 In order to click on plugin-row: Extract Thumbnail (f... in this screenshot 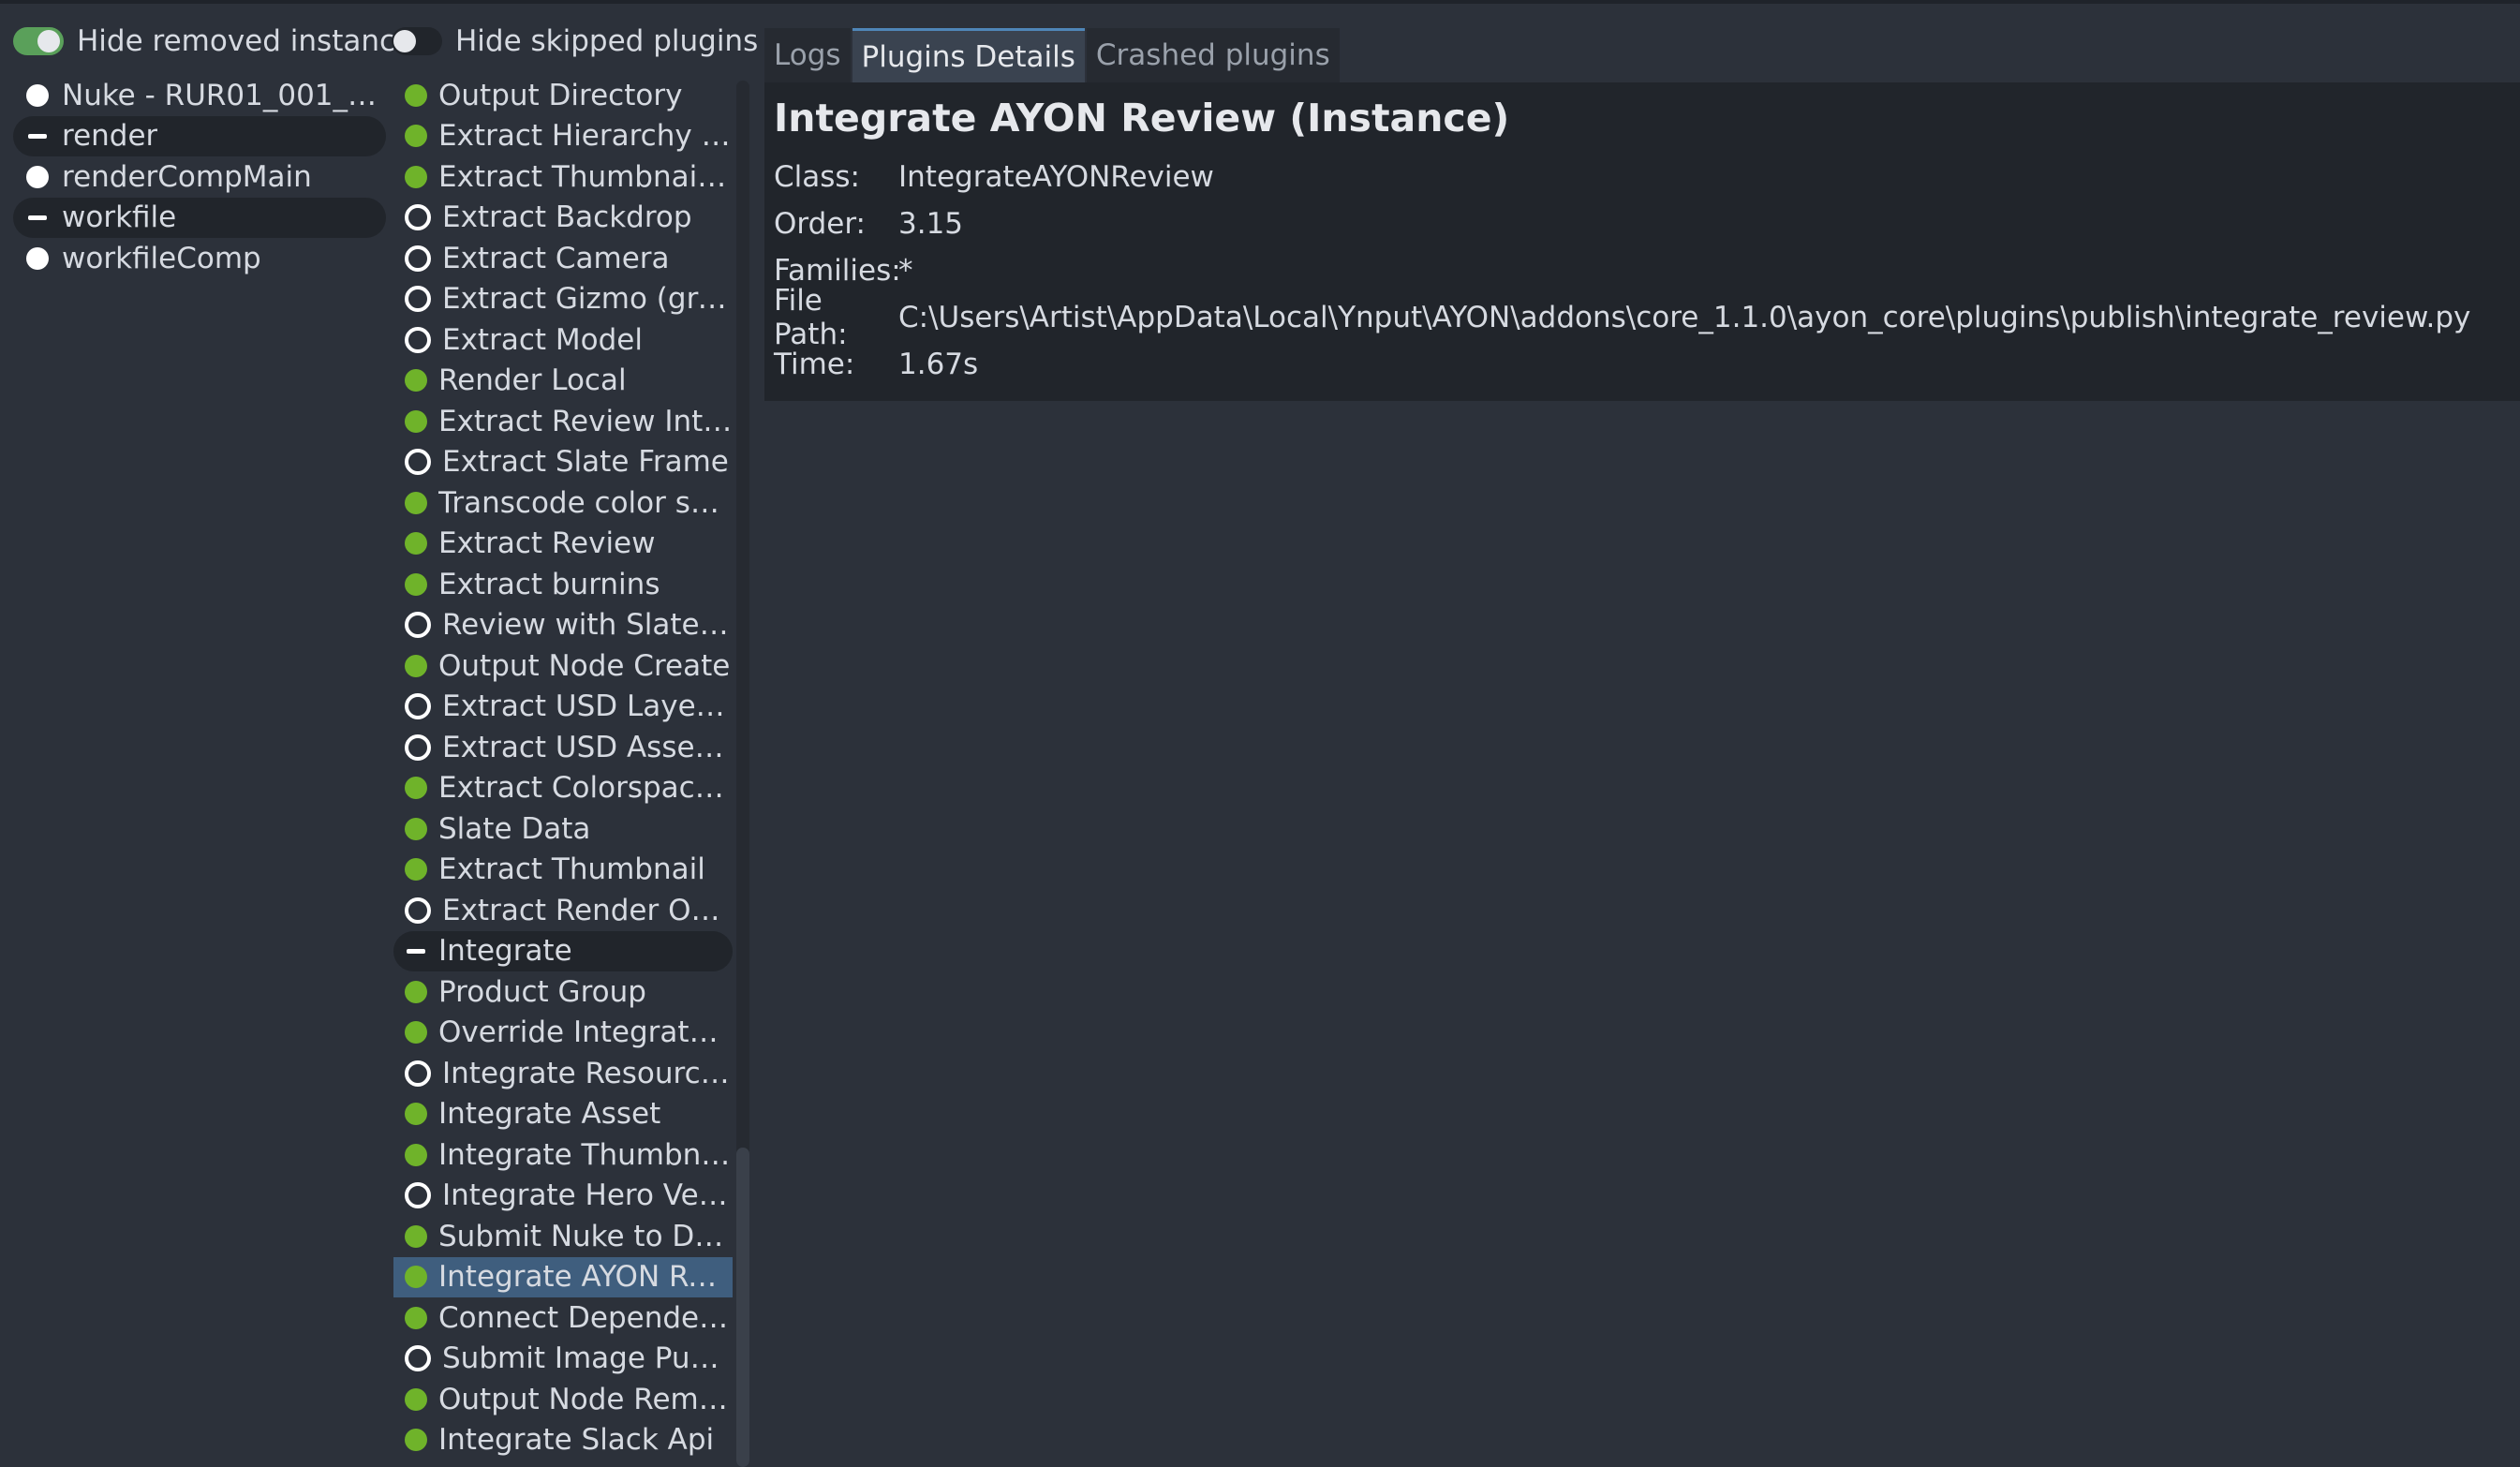, I will do `click(563, 177)`.